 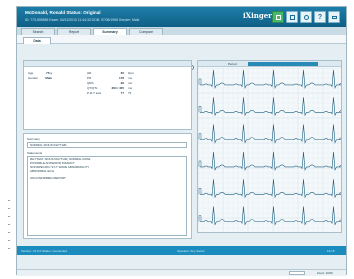 What do you see at coordinates (292, 17) in the screenshot?
I see `compare-icon` at bounding box center [292, 17].